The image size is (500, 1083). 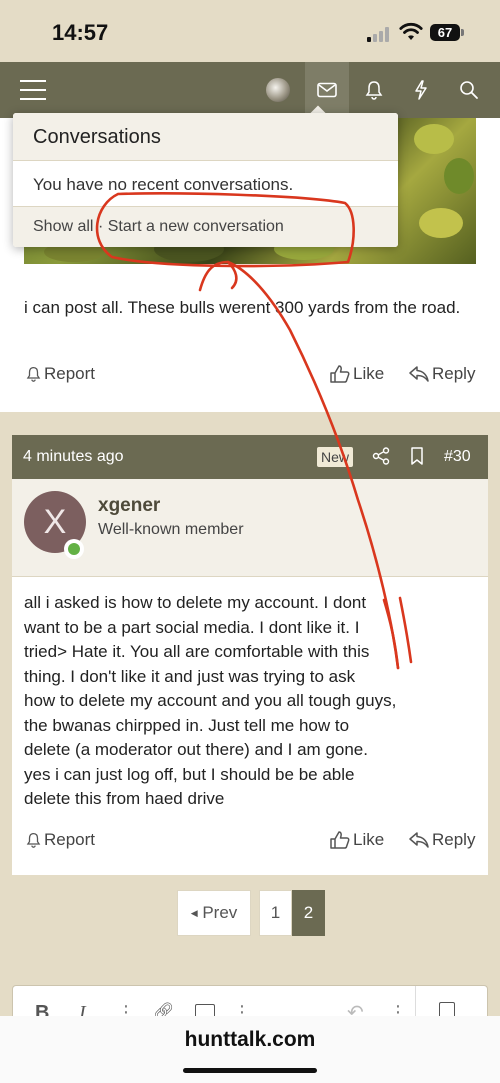 I want to click on status-time: 14:57, so click(x=80, y=32).